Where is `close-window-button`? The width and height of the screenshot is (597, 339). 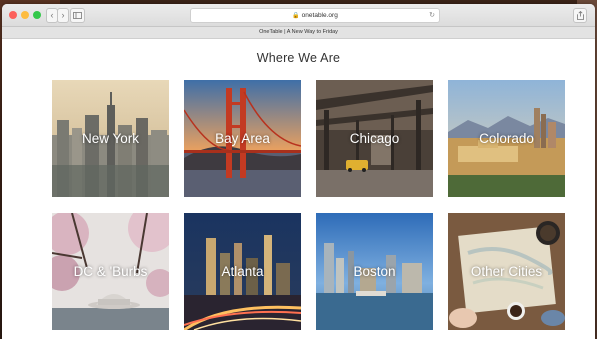 close-window-button is located at coordinates (13, 15).